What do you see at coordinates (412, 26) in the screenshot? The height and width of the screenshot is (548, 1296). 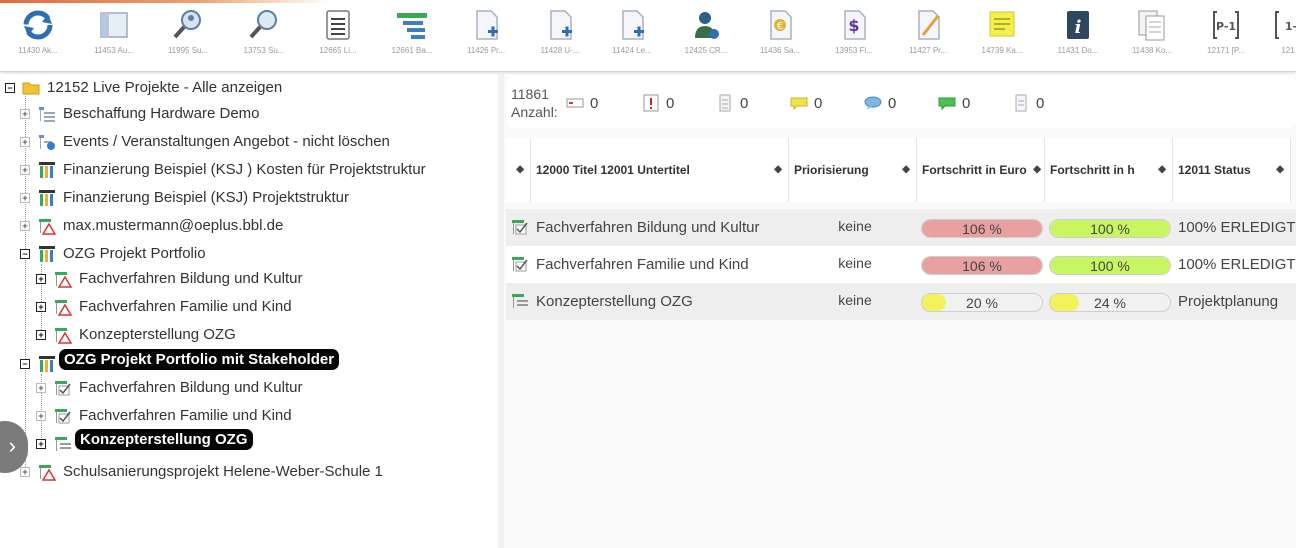 I see `gantt-icon` at bounding box center [412, 26].